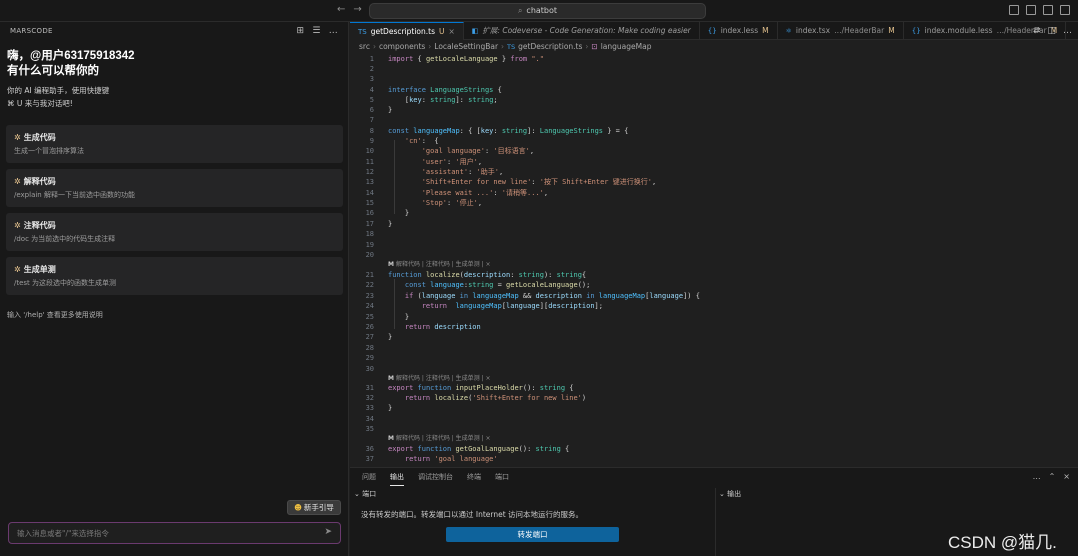 Image resolution: width=1078 pixels, height=556 pixels. Describe the element at coordinates (298, 507) in the screenshot. I see `guide-icon: ☻` at that location.